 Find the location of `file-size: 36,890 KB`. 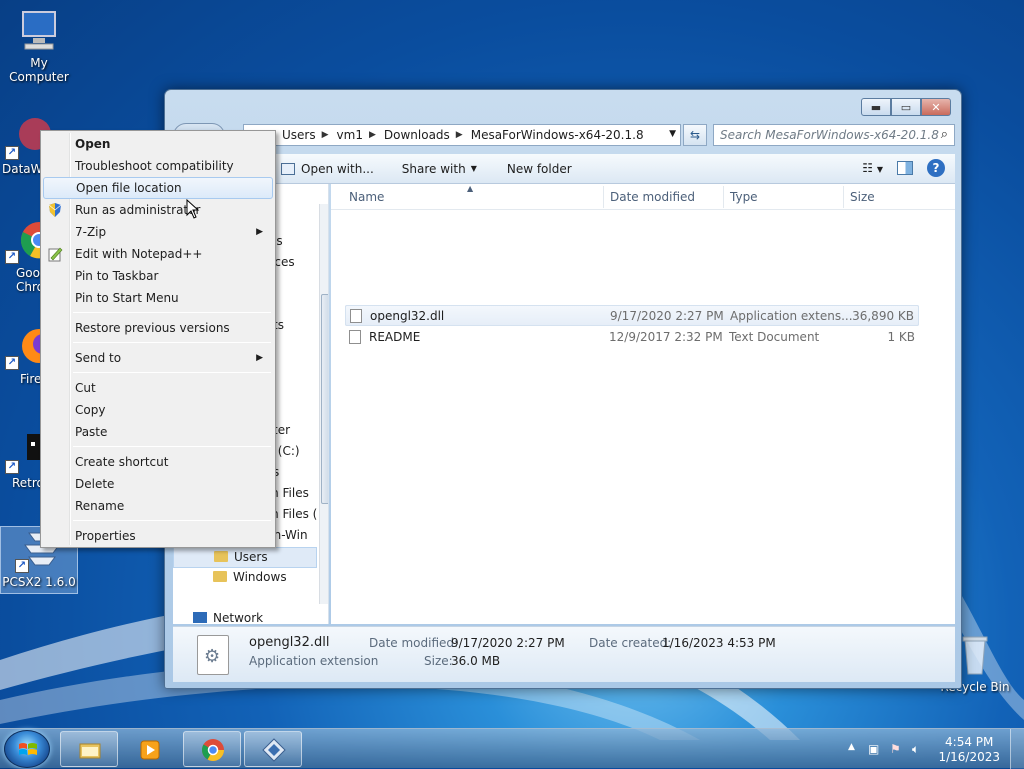

file-size: 36,890 KB is located at coordinates (883, 316).